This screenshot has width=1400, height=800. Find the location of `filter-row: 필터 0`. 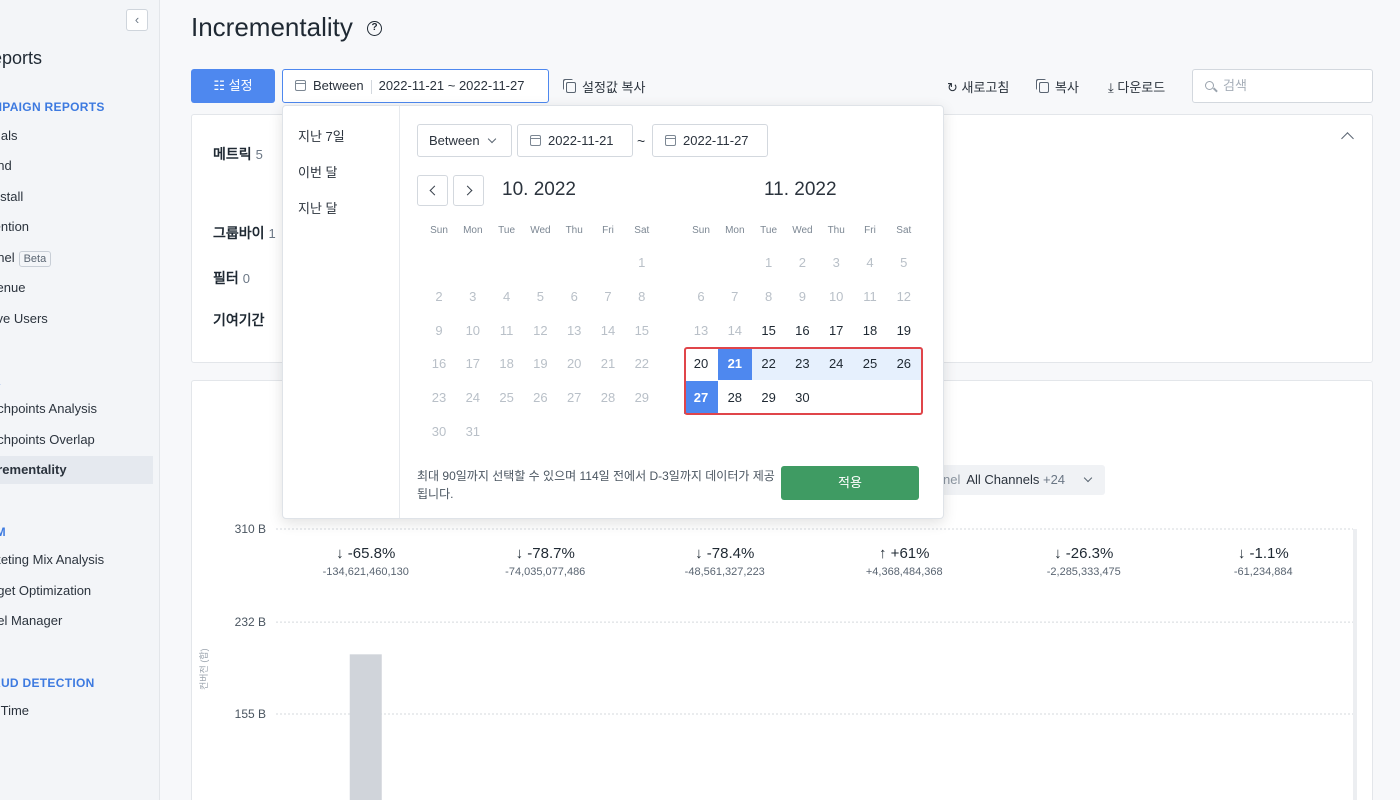

filter-row: 필터 0 is located at coordinates (231, 278).